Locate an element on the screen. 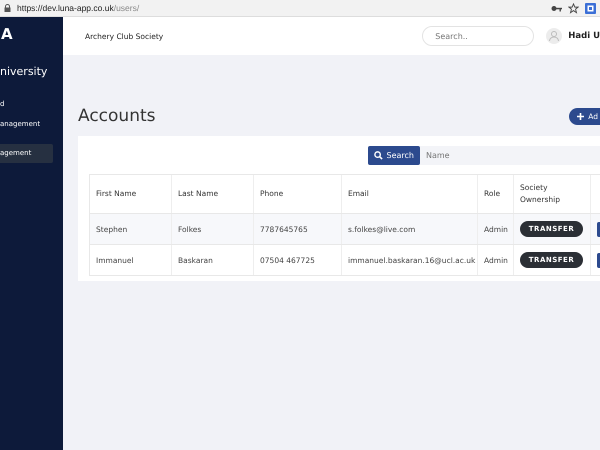 The image size is (600, 450). plus-icon is located at coordinates (580, 116).